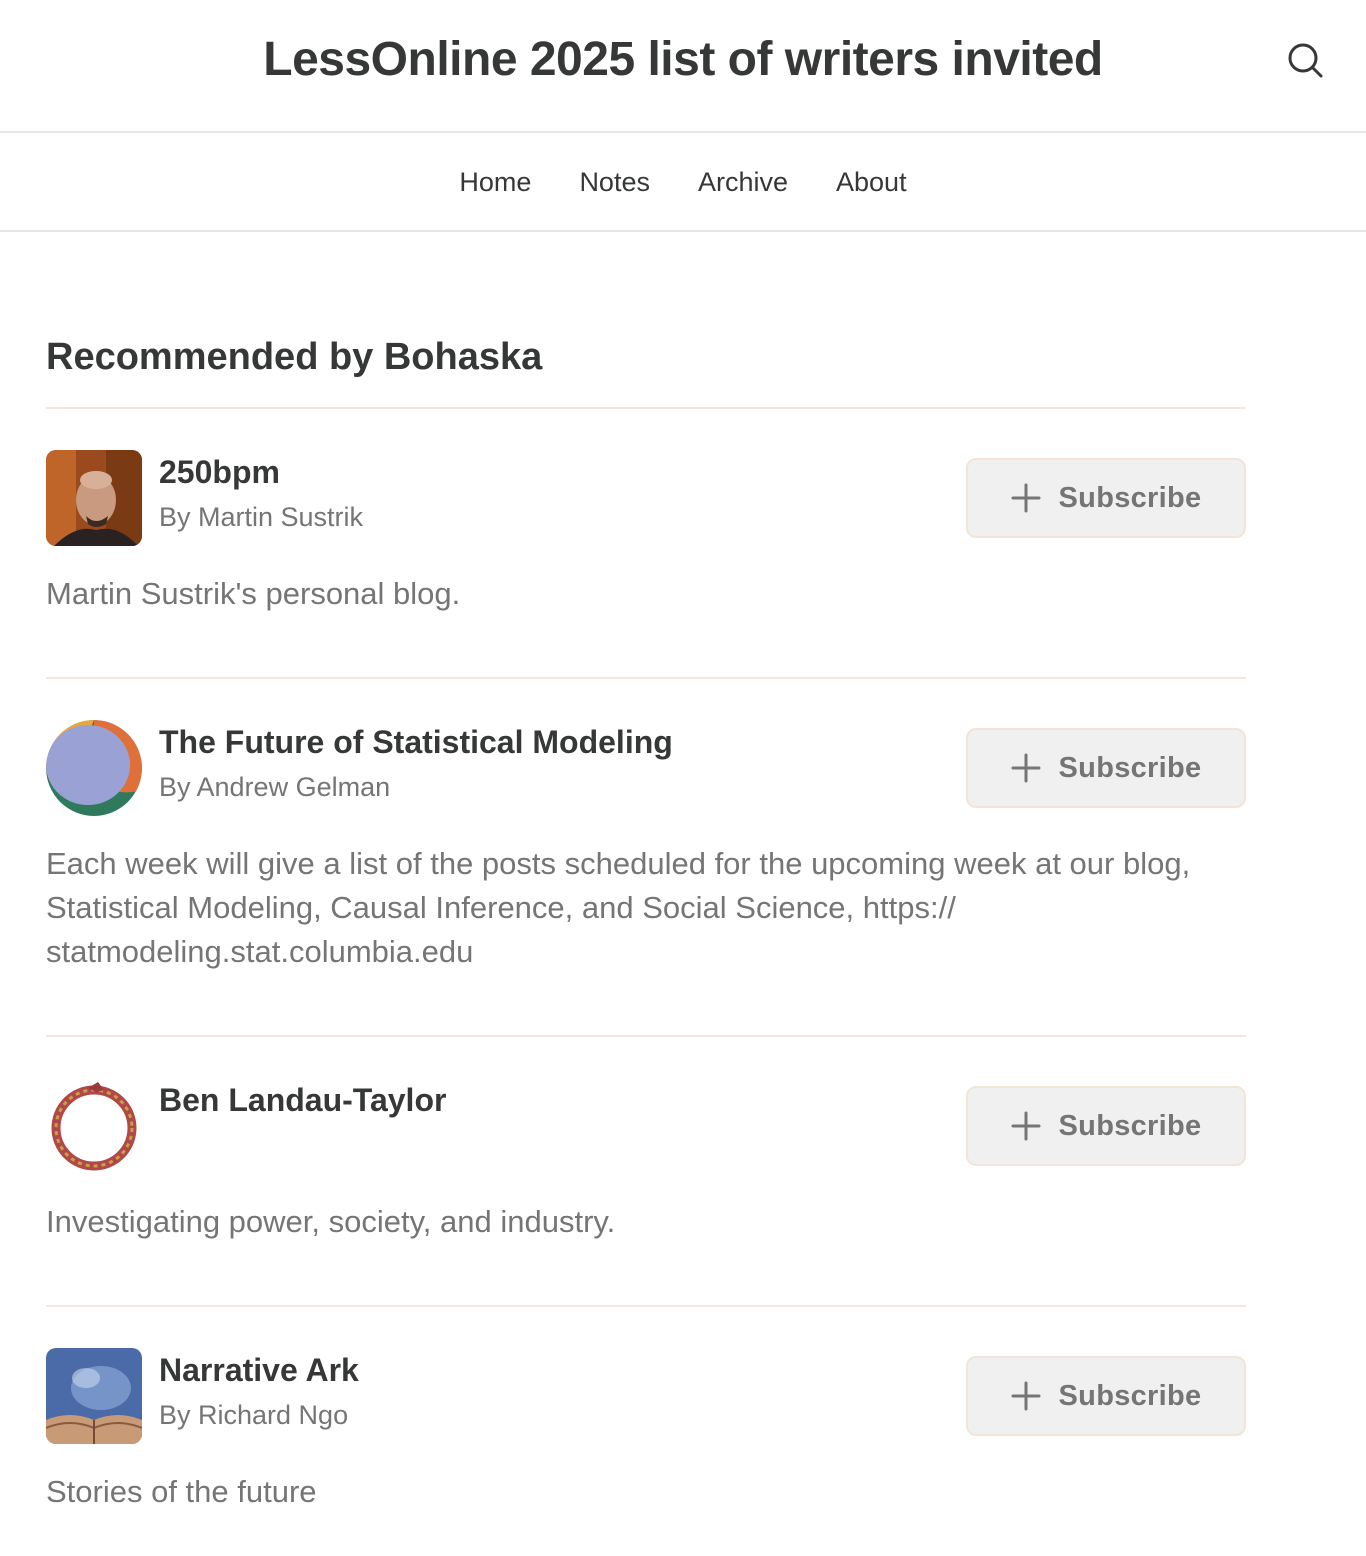 The width and height of the screenshot is (1366, 1556). I want to click on publication-description: Stories of the future, so click(181, 1491).